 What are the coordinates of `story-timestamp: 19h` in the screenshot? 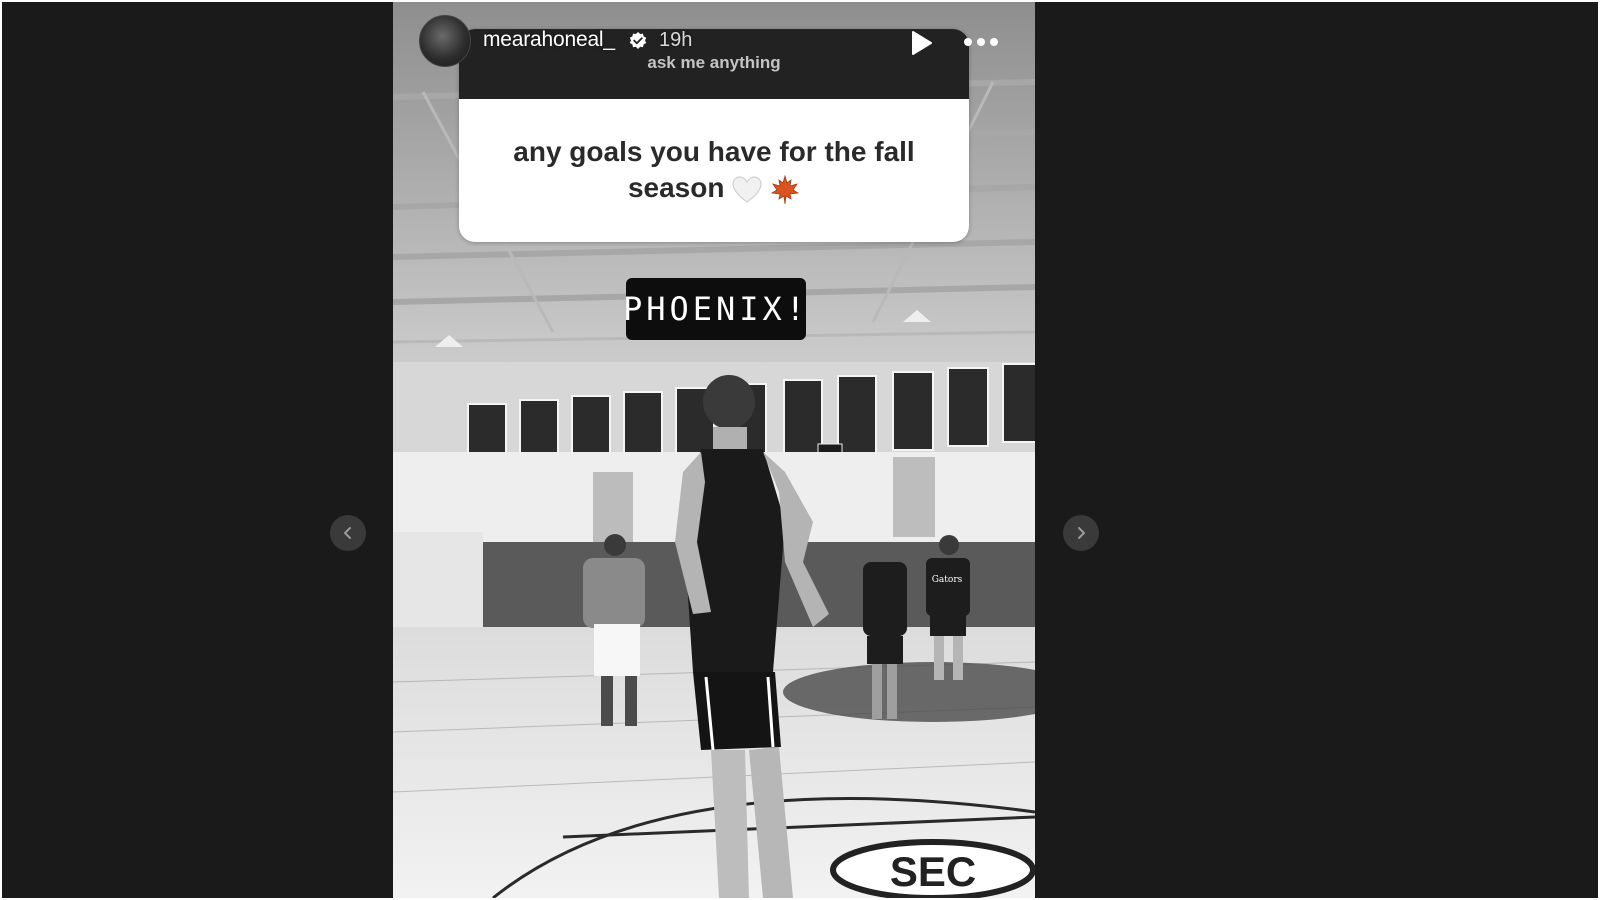 It's located at (676, 40).